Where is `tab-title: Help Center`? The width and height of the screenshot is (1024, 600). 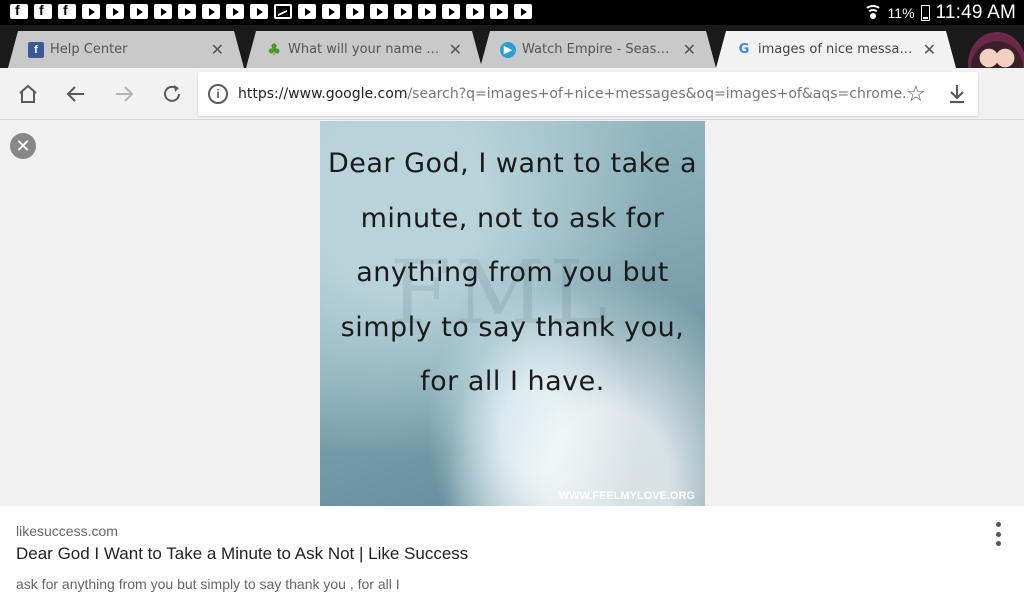
tab-title: Help Center is located at coordinates (89, 49).